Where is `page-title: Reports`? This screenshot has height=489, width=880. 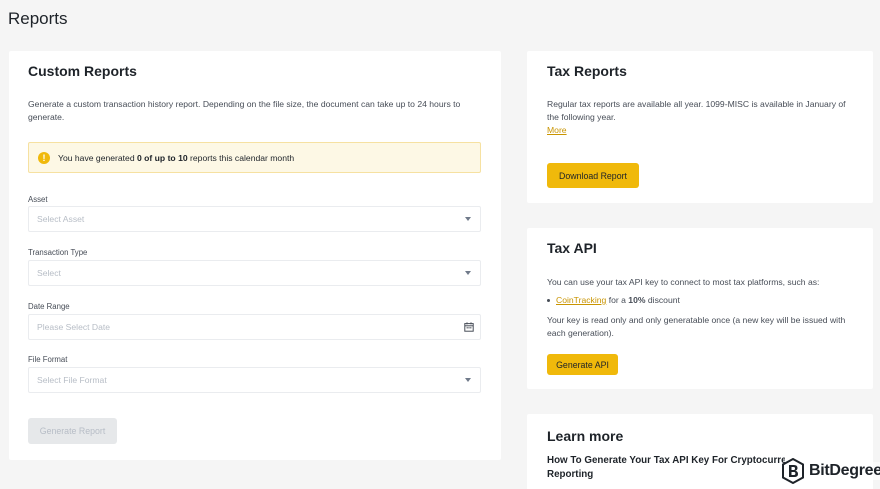 page-title: Reports is located at coordinates (38, 18).